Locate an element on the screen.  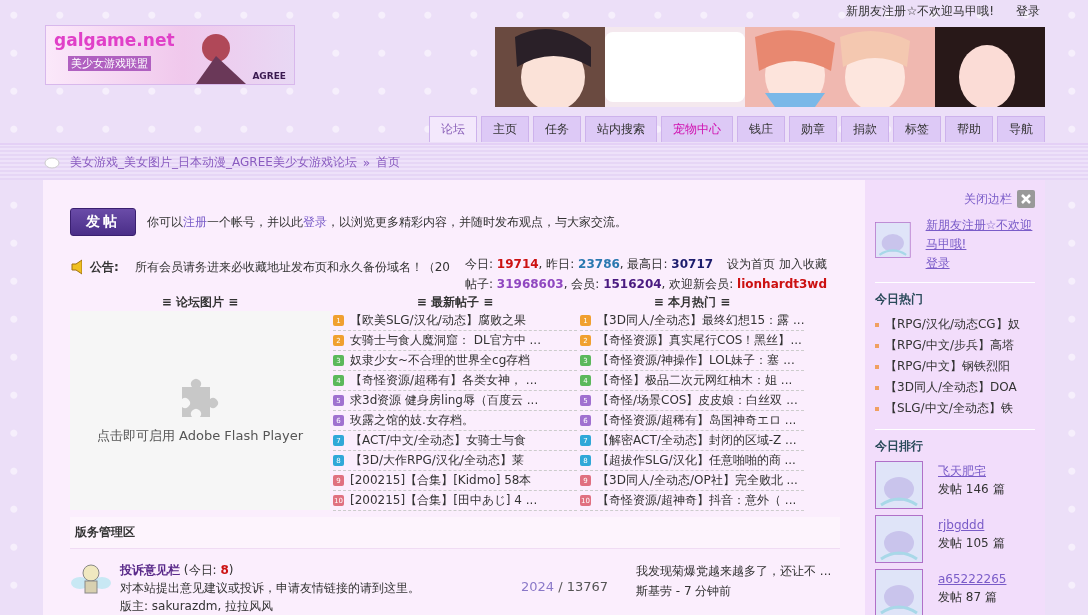
column-heading: ≡ 论坛图片 ≡ is located at coordinates (200, 303).